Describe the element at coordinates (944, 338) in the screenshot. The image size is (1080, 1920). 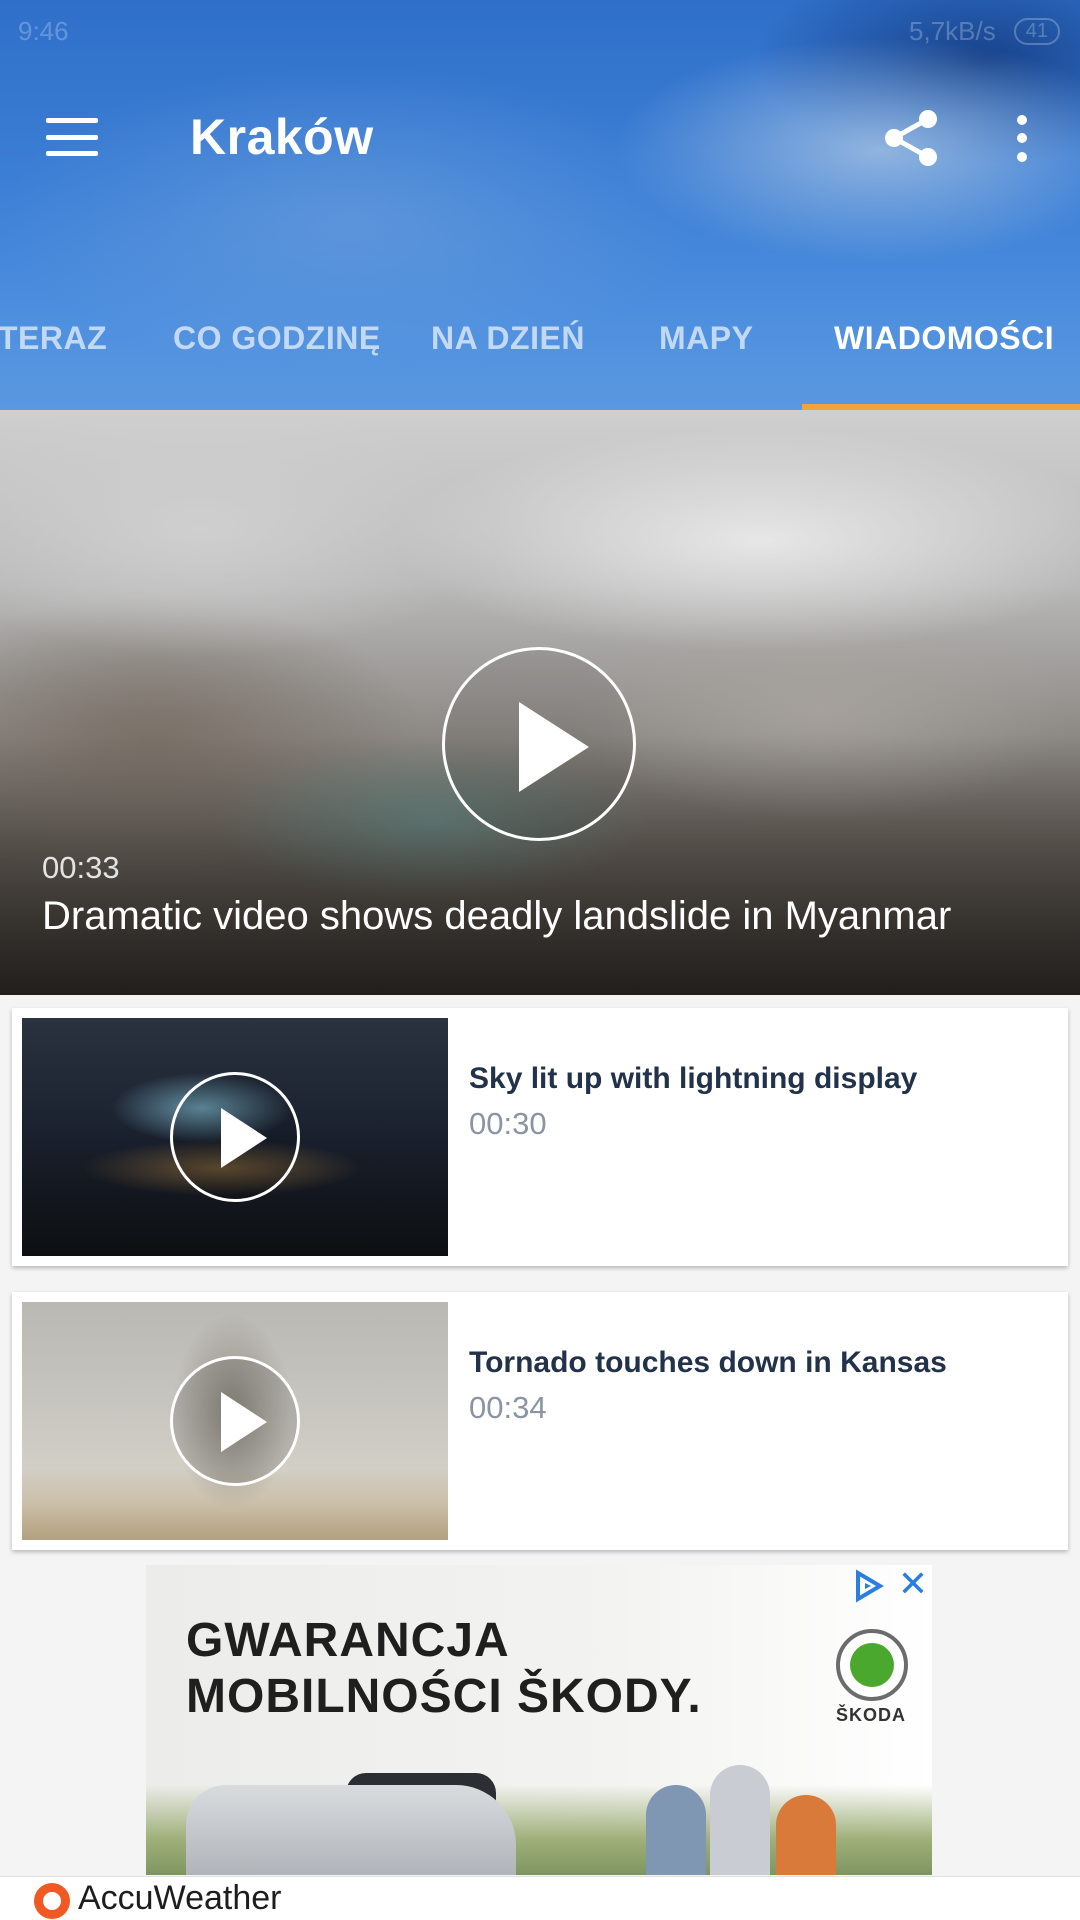
I see `tab-wiadomosci: WIADOMOŚCI` at that location.